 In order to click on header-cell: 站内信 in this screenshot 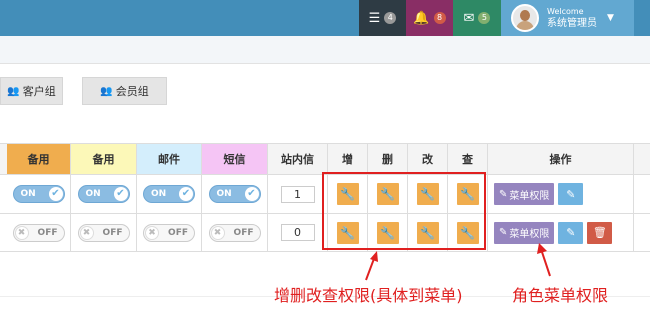, I will do `click(298, 159)`.